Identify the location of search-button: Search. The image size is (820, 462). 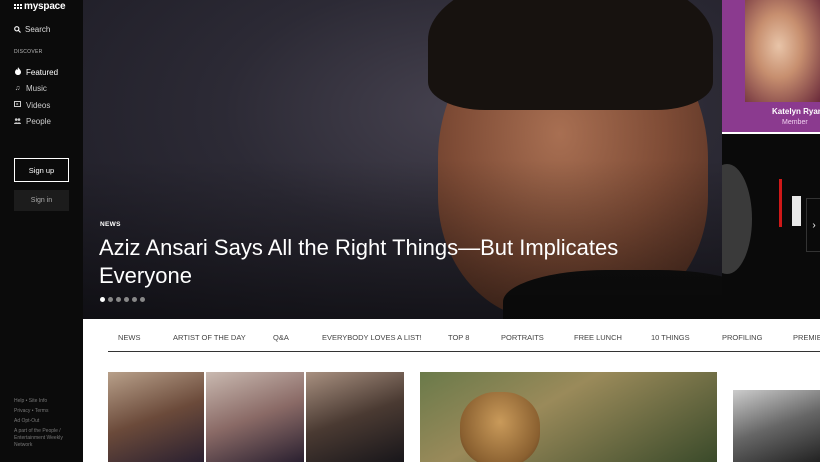
(32, 29).